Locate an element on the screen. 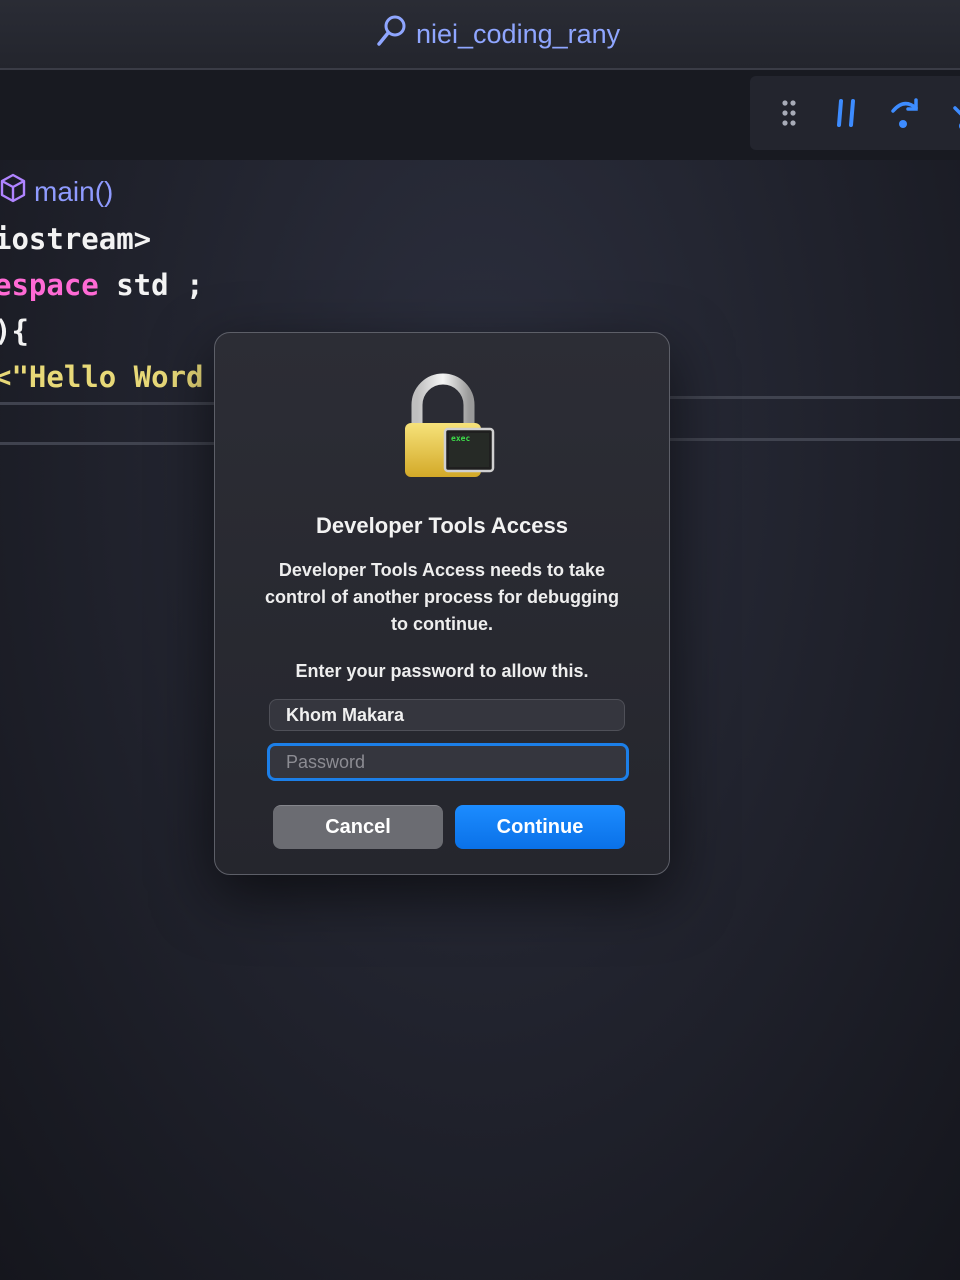 The height and width of the screenshot is (1280, 960). window-title-bar: niei_coding_rany is located at coordinates (480, 35).